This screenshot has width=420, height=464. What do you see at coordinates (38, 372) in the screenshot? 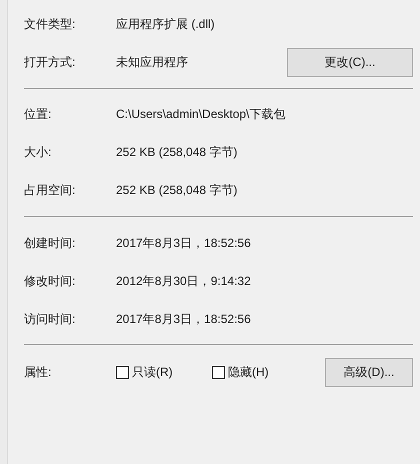
I see `field-label: 属性:` at bounding box center [38, 372].